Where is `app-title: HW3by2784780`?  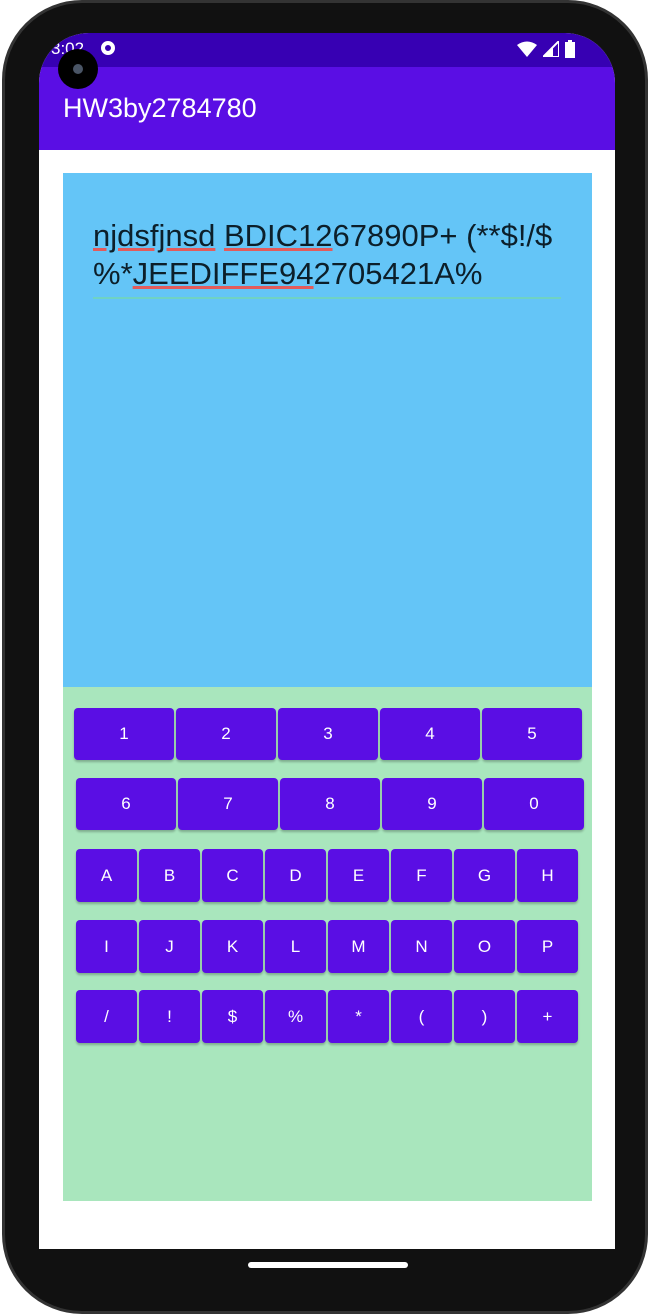 app-title: HW3by2784780 is located at coordinates (160, 108).